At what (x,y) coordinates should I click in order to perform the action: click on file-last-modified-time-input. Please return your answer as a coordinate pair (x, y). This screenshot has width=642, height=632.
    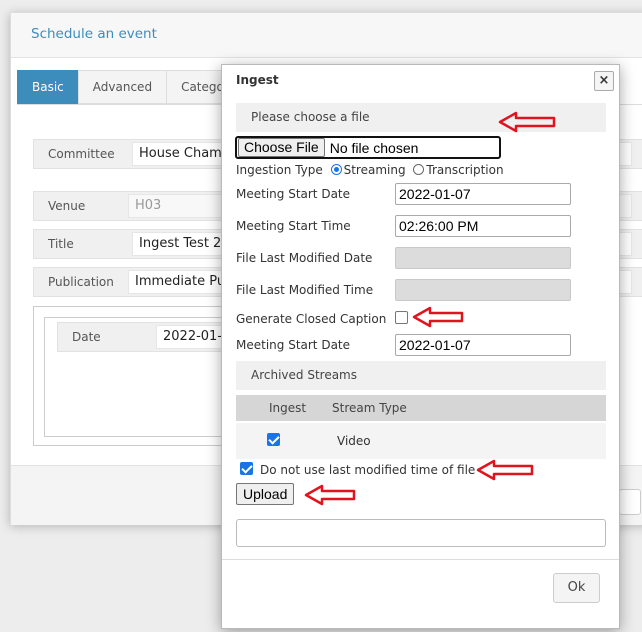
    Looking at the image, I should click on (483, 290).